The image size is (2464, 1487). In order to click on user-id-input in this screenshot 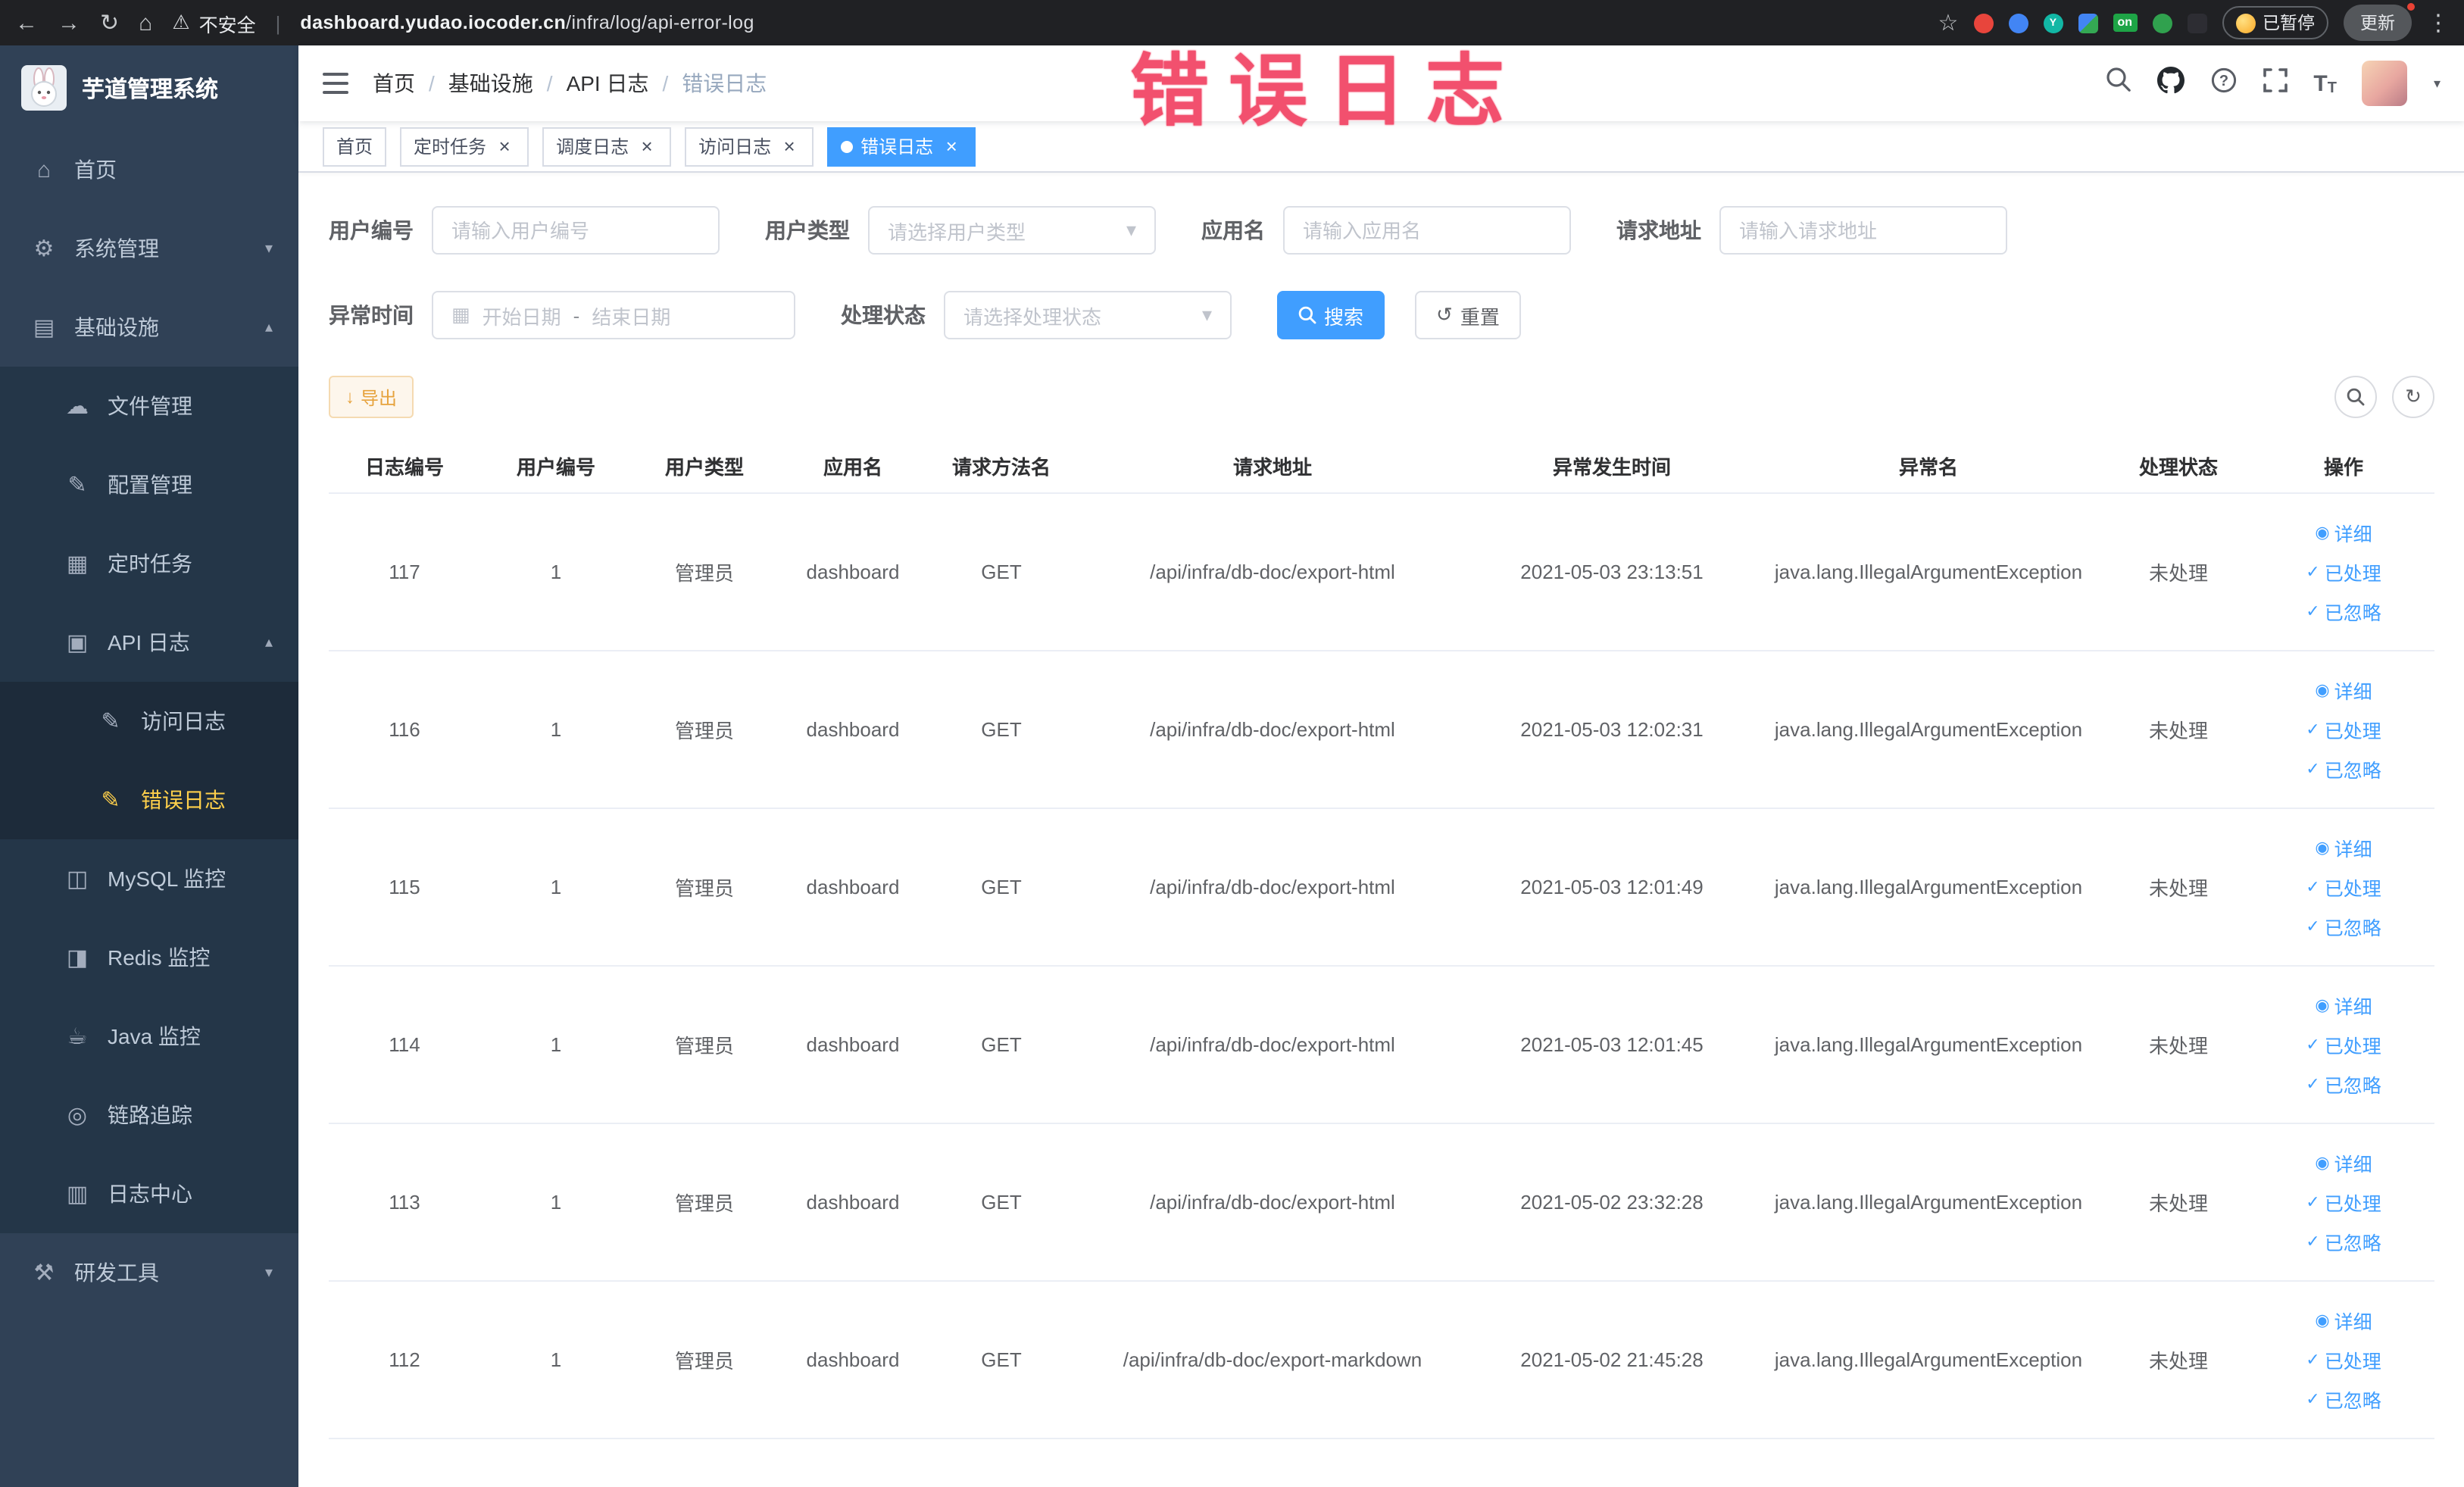, I will do `click(576, 230)`.